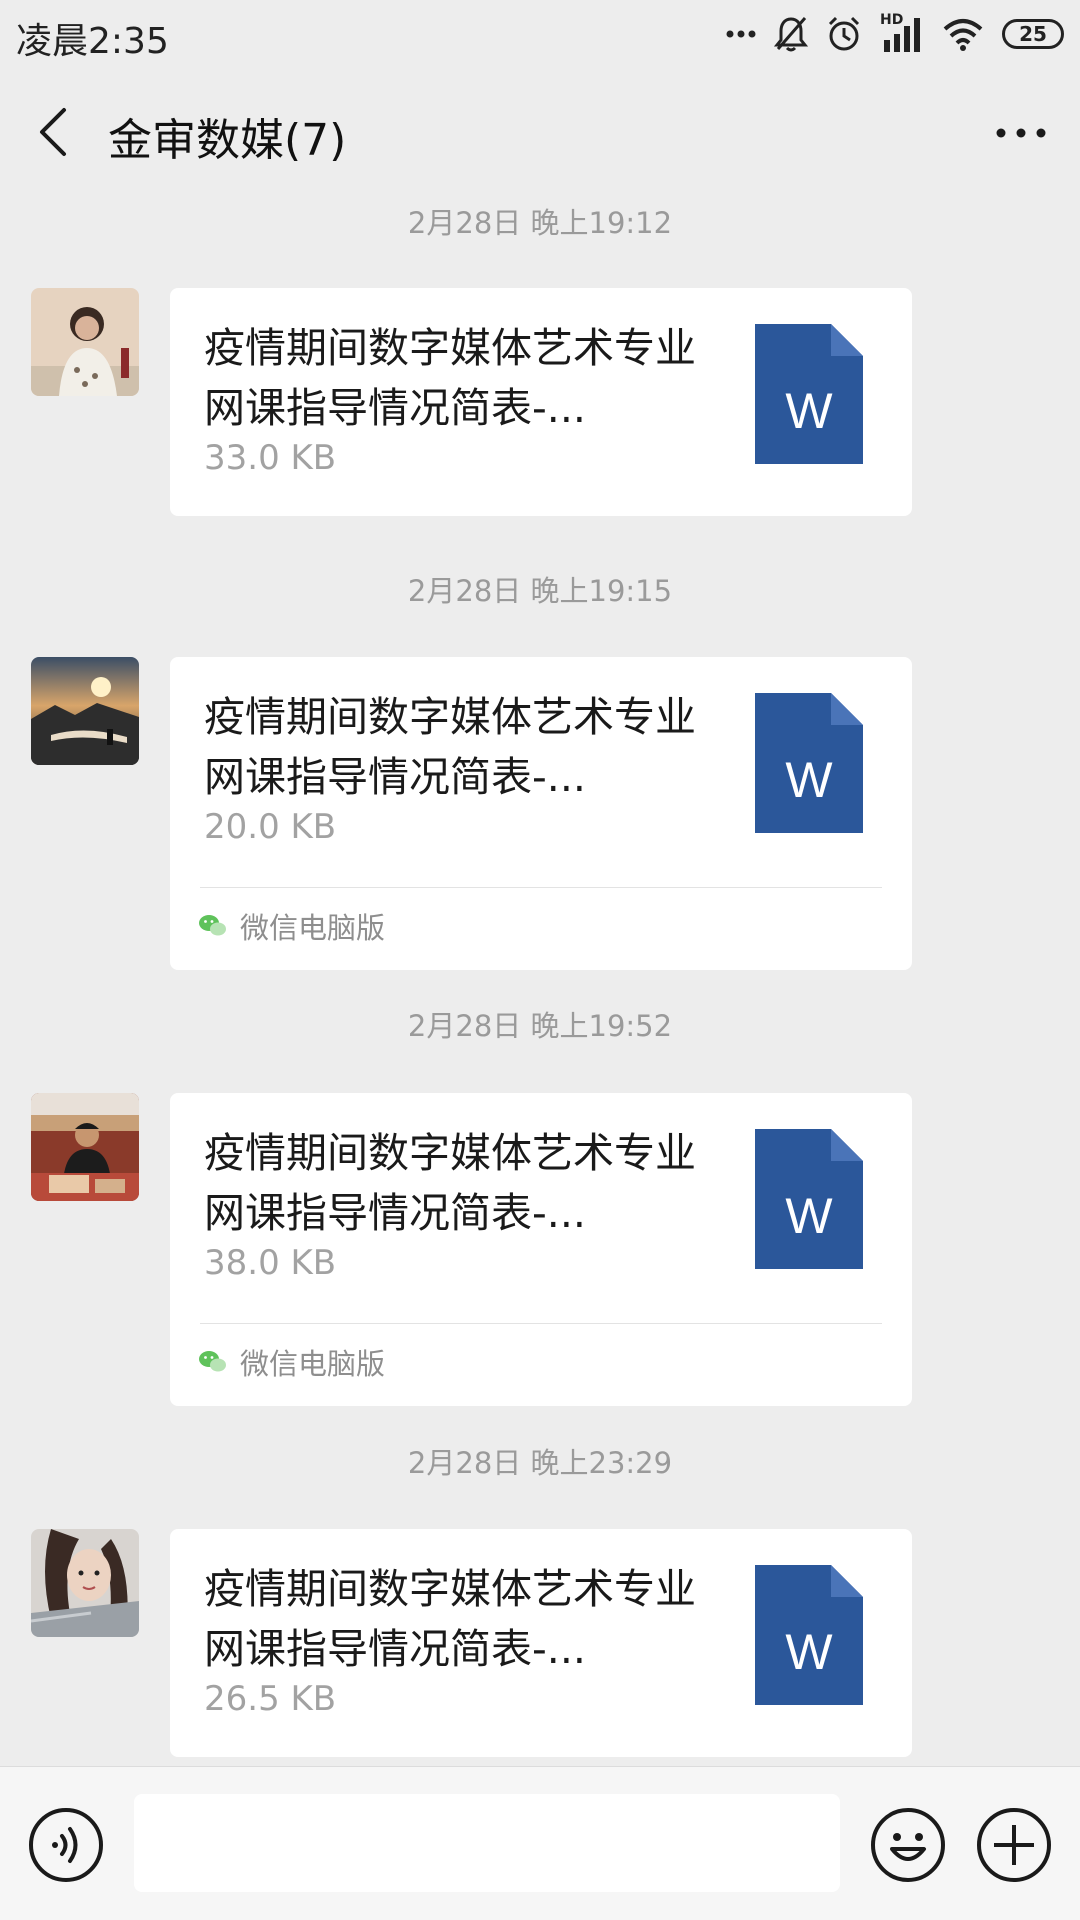 This screenshot has height=1920, width=1080. Describe the element at coordinates (540, 35) in the screenshot. I see `status-bar: 凌晨2:35 HD 25` at that location.